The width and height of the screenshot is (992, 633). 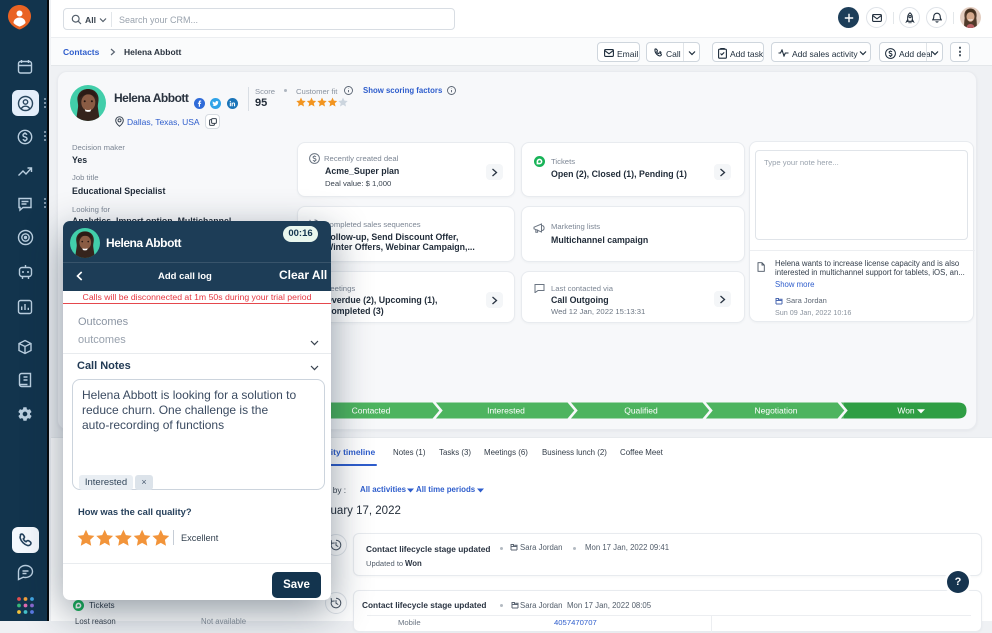 What do you see at coordinates (775, 411) in the screenshot?
I see `svg-text: Negotiation` at bounding box center [775, 411].